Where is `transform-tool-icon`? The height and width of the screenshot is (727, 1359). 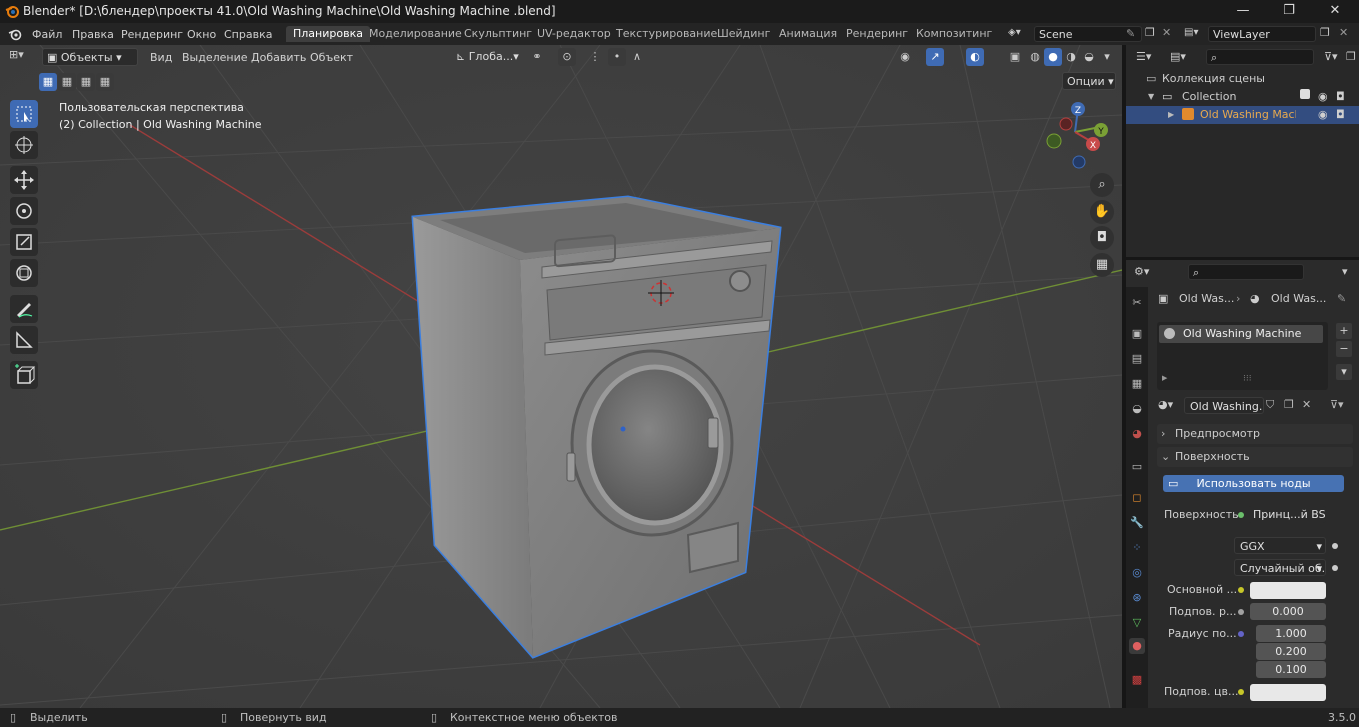 transform-tool-icon is located at coordinates (24, 273).